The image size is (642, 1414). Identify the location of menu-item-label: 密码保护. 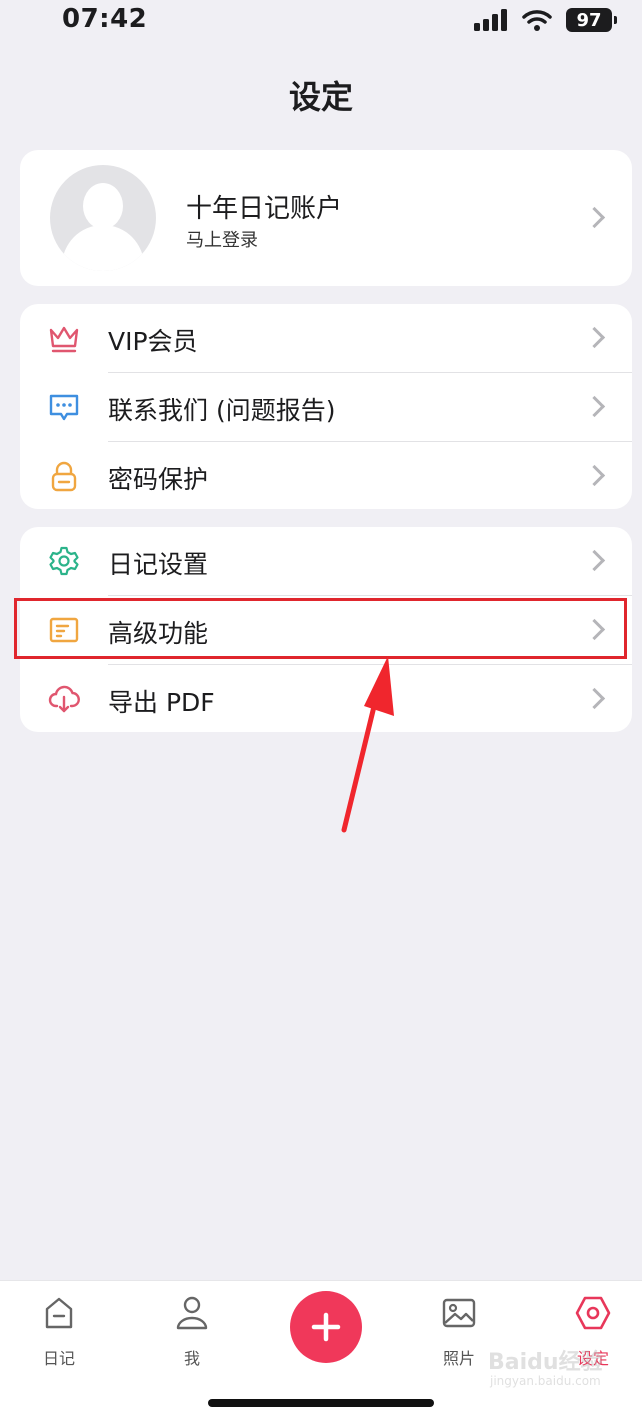
(158, 479).